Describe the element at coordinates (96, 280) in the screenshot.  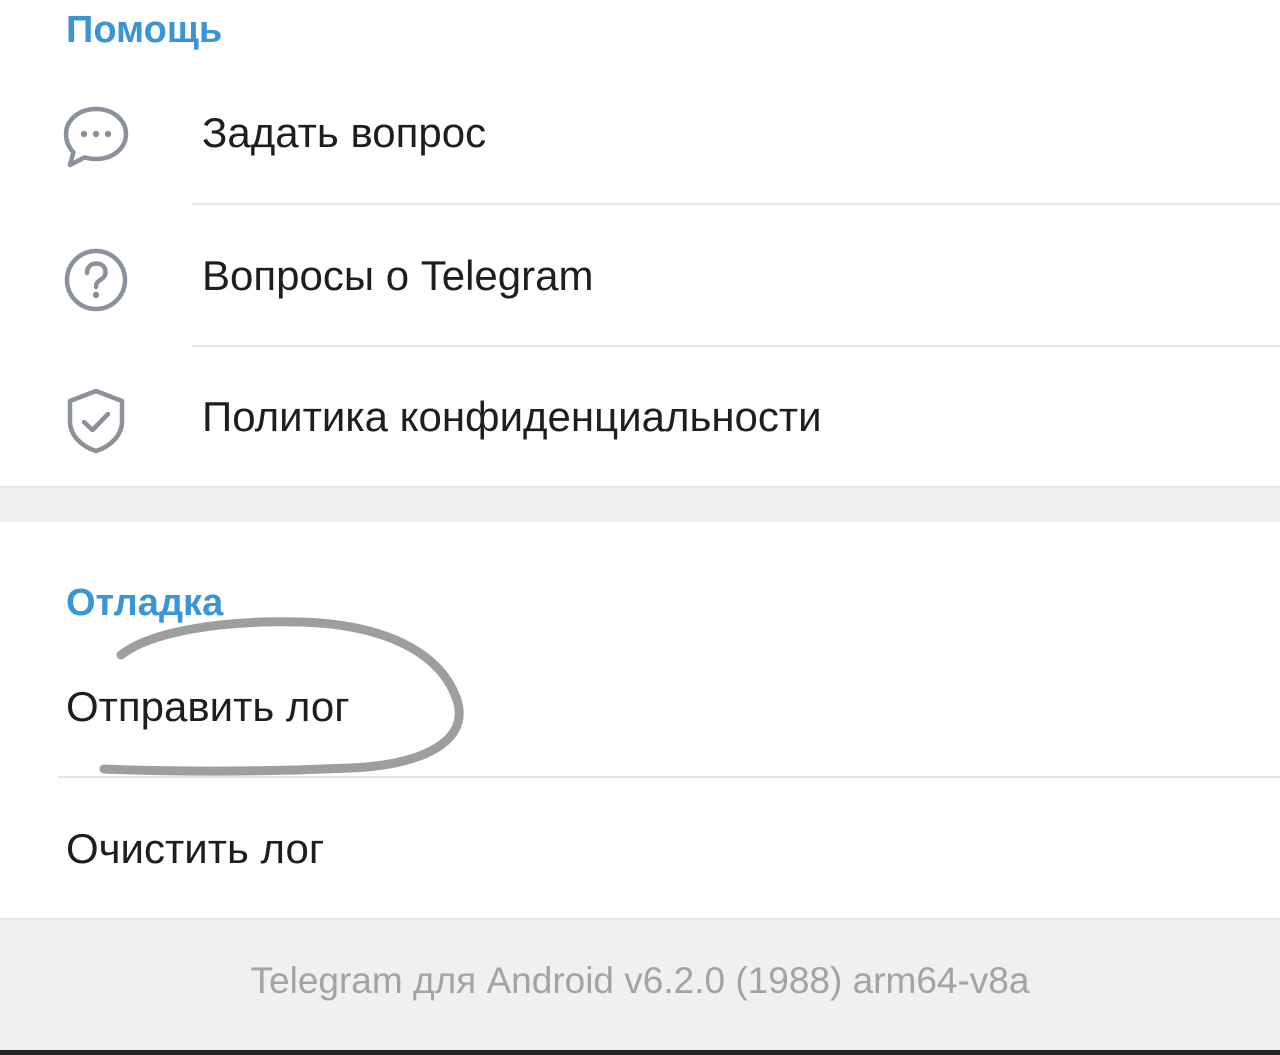
I see `question-circle-icon` at that location.